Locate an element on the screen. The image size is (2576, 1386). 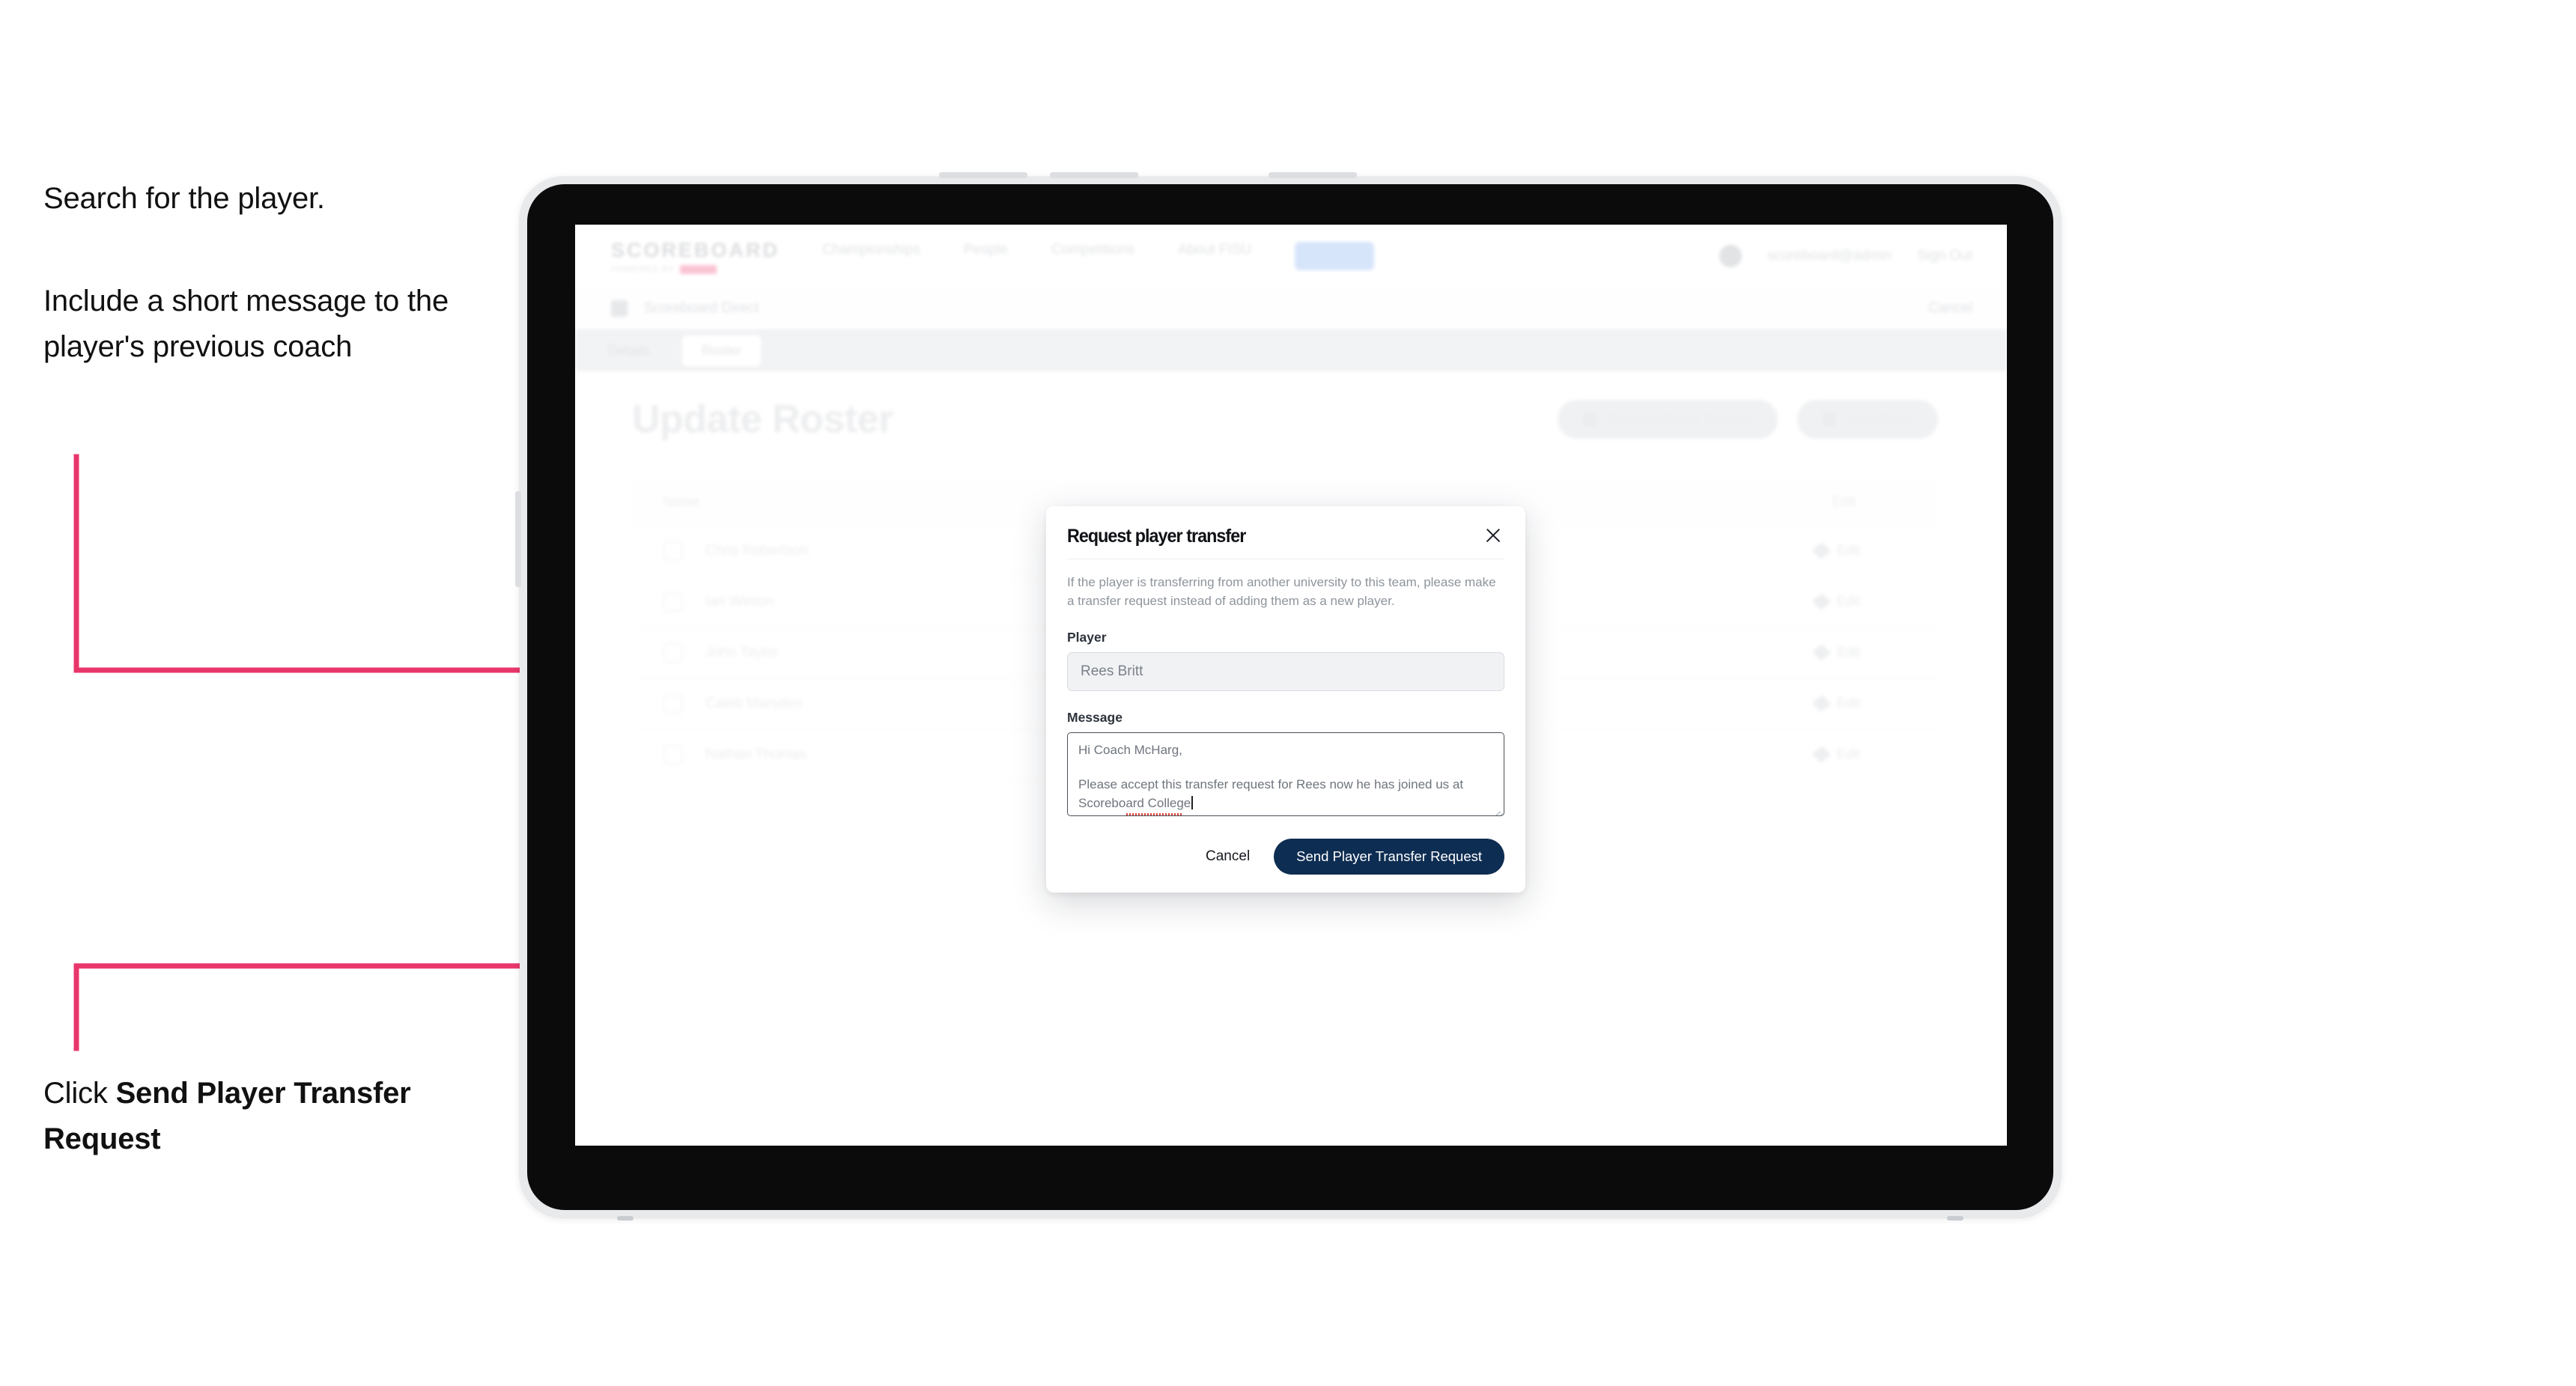
text-caret is located at coordinates (1192, 802).